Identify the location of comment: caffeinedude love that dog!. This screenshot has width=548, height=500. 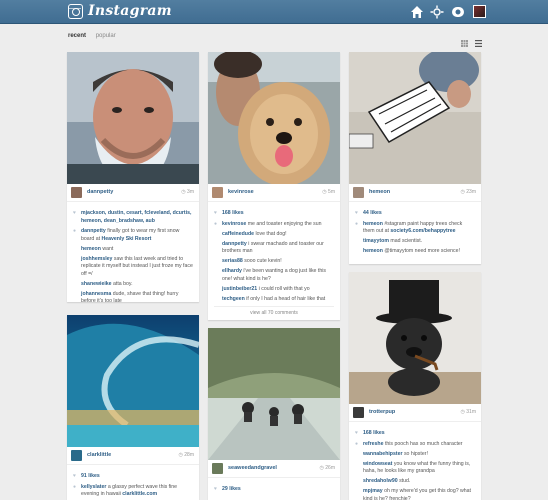
(278, 235).